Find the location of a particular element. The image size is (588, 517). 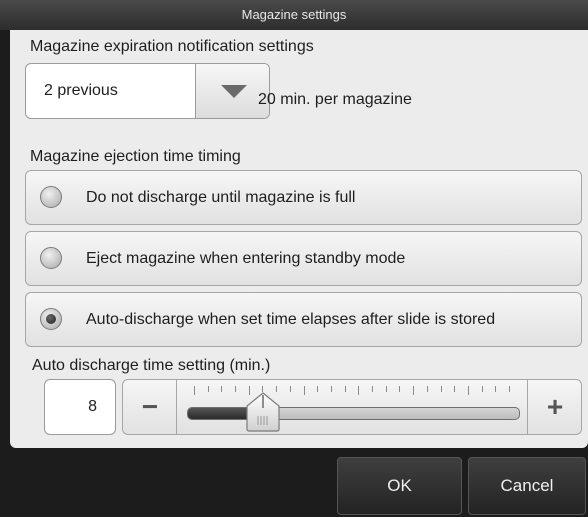

decrement-button: − is located at coordinates (150, 407).